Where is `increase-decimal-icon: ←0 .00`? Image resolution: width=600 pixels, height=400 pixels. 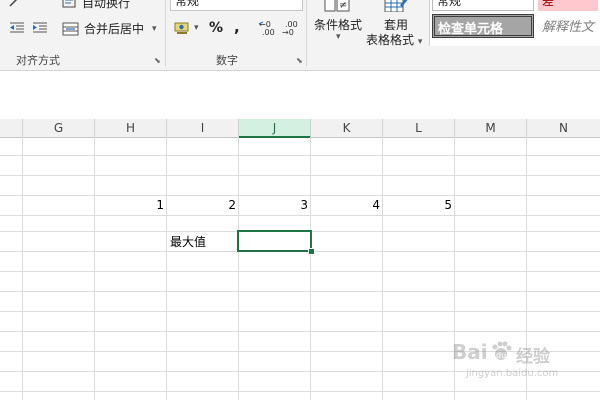
increase-decimal-icon: ←0 .00 is located at coordinates (266, 28).